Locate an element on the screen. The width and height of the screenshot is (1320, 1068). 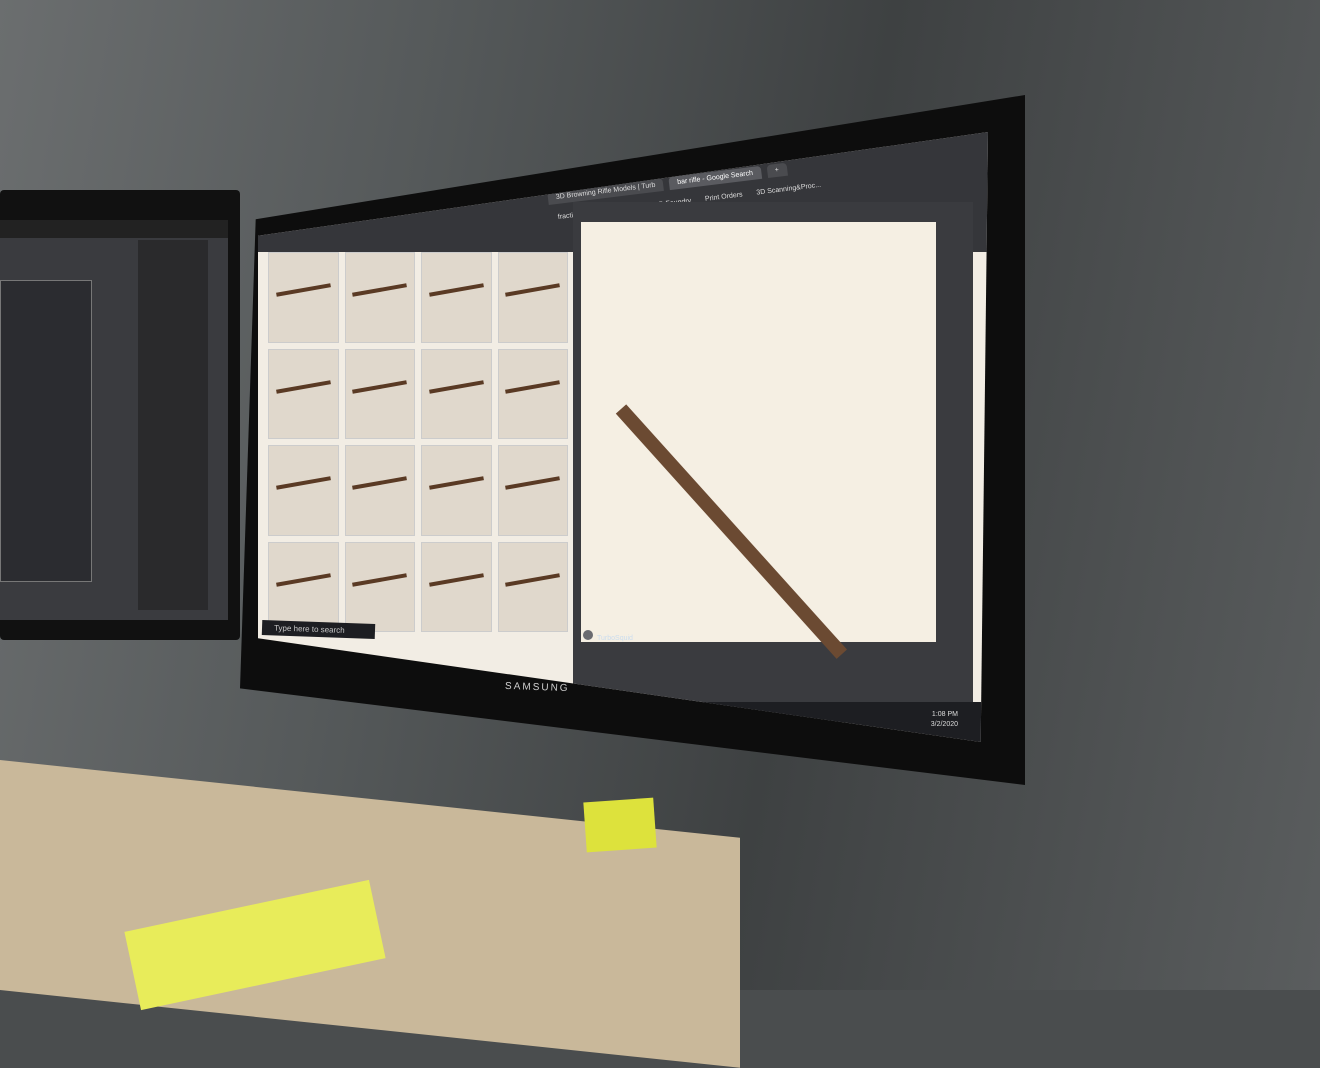
image-results-grid is located at coordinates (418, 442).